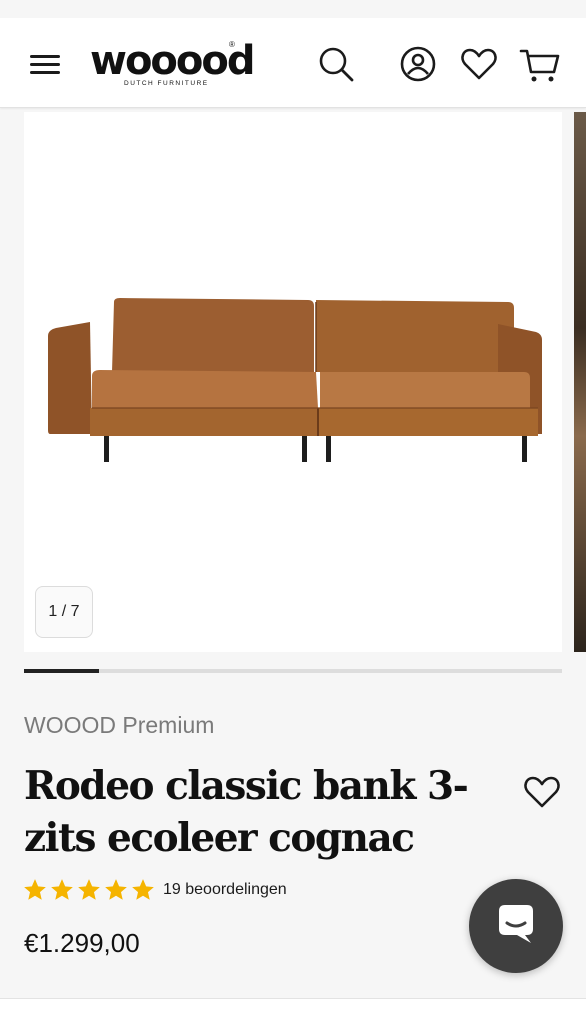 The image size is (586, 1024). What do you see at coordinates (293, 63) in the screenshot?
I see `site-header: wooood ® DUTCH FURNITURE` at bounding box center [293, 63].